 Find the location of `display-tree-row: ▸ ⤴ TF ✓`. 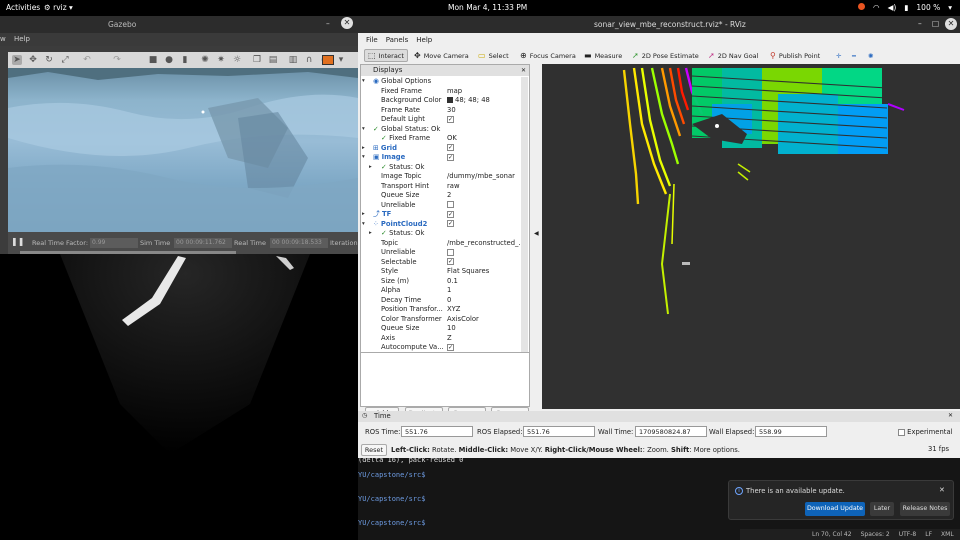

display-tree-row: ▸ ⤴ TF ✓ is located at coordinates (441, 215).